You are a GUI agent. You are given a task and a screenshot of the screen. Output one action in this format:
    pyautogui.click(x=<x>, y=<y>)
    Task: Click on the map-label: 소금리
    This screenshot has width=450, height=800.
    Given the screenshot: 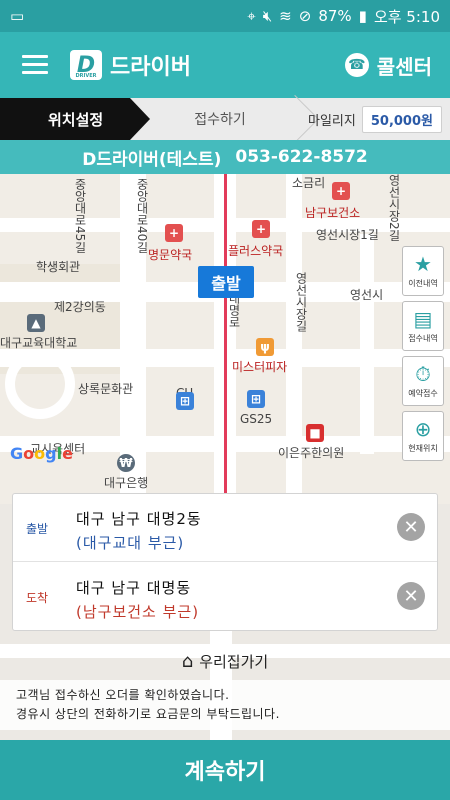 What is the action you would take?
    pyautogui.click(x=309, y=183)
    